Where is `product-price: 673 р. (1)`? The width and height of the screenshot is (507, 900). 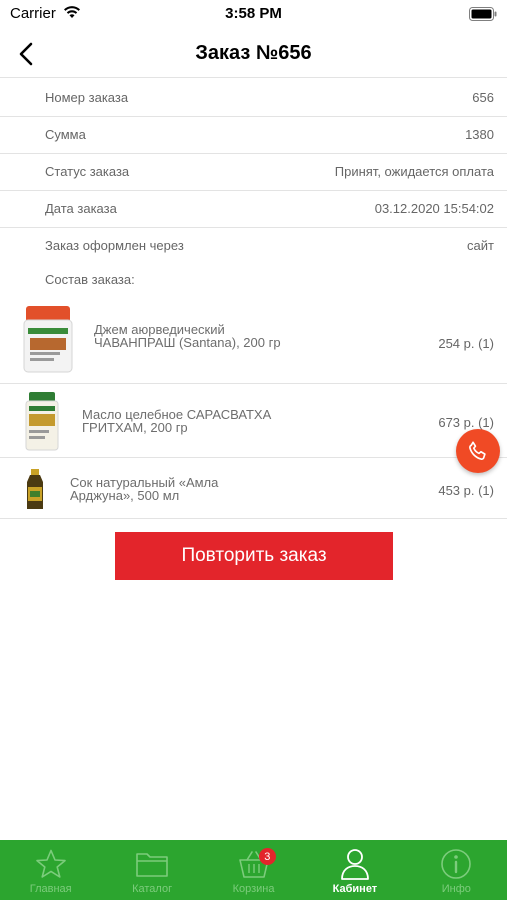 product-price: 673 р. (1) is located at coordinates (466, 422).